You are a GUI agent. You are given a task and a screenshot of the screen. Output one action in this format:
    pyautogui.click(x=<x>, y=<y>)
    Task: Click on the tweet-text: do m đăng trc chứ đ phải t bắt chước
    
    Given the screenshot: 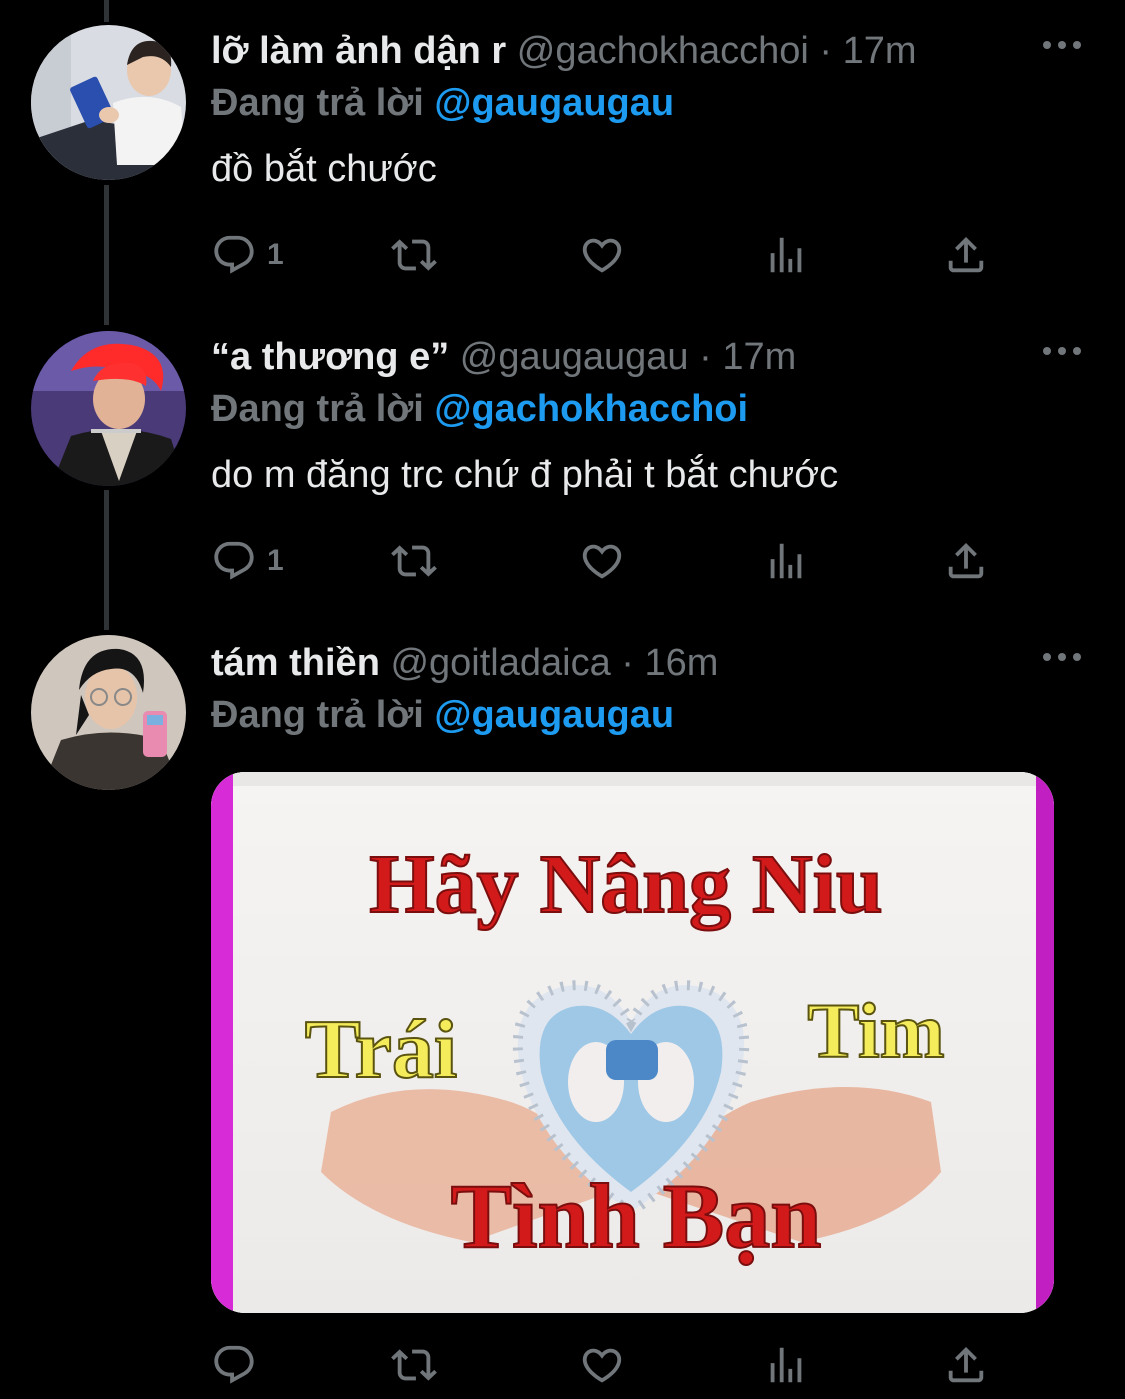 What is the action you would take?
    pyautogui.click(x=525, y=475)
    